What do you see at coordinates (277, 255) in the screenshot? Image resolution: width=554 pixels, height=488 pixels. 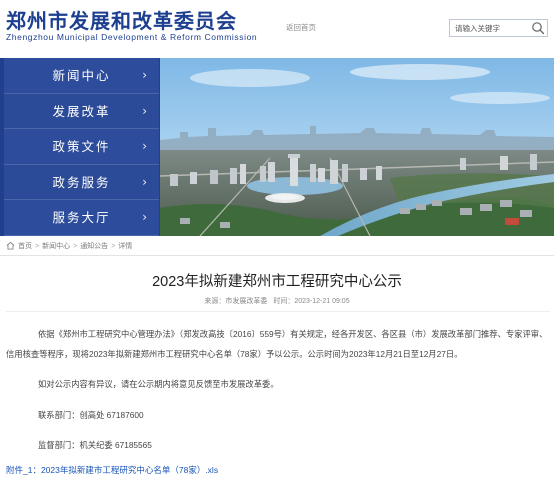 I see `breadcrumb-divider` at bounding box center [277, 255].